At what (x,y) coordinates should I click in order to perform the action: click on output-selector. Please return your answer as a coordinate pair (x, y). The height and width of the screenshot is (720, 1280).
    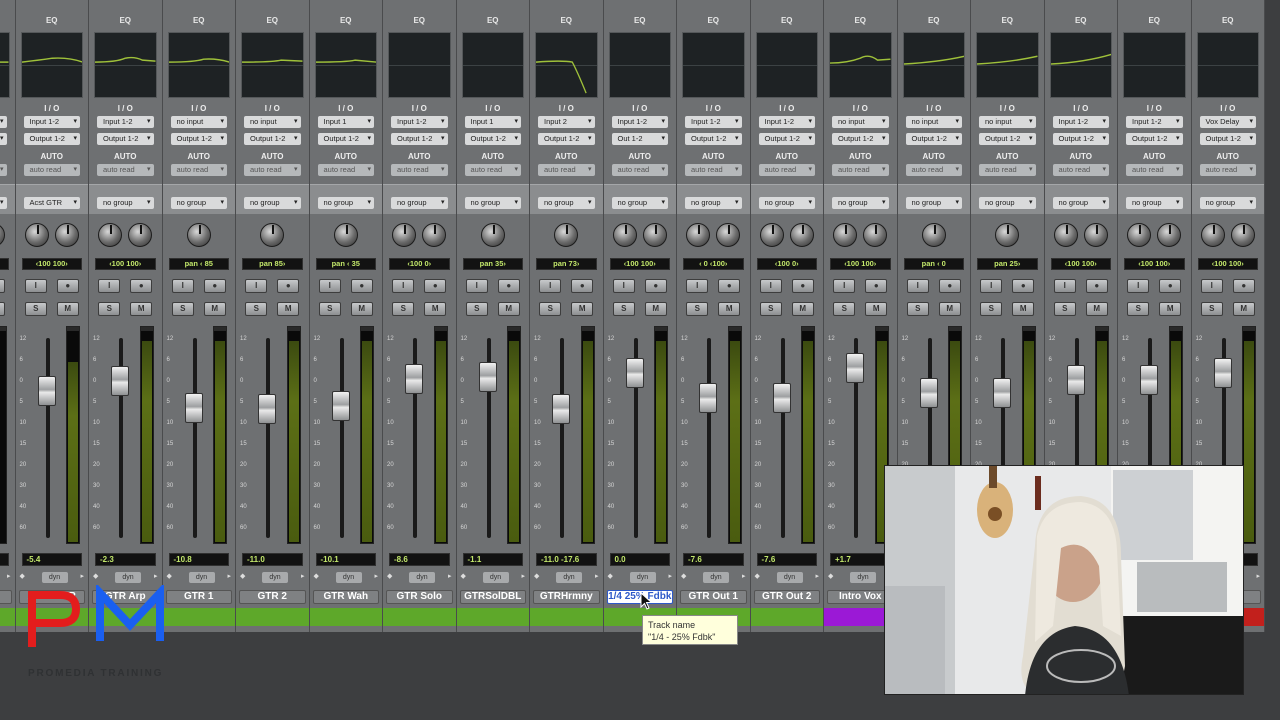
    Looking at the image, I should click on (3, 139).